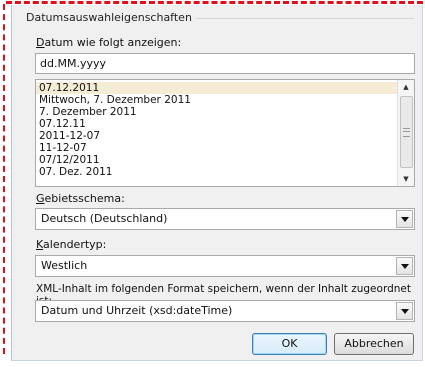 The width and height of the screenshot is (425, 367). I want to click on scroll-thumb-grip-icon, so click(406, 132).